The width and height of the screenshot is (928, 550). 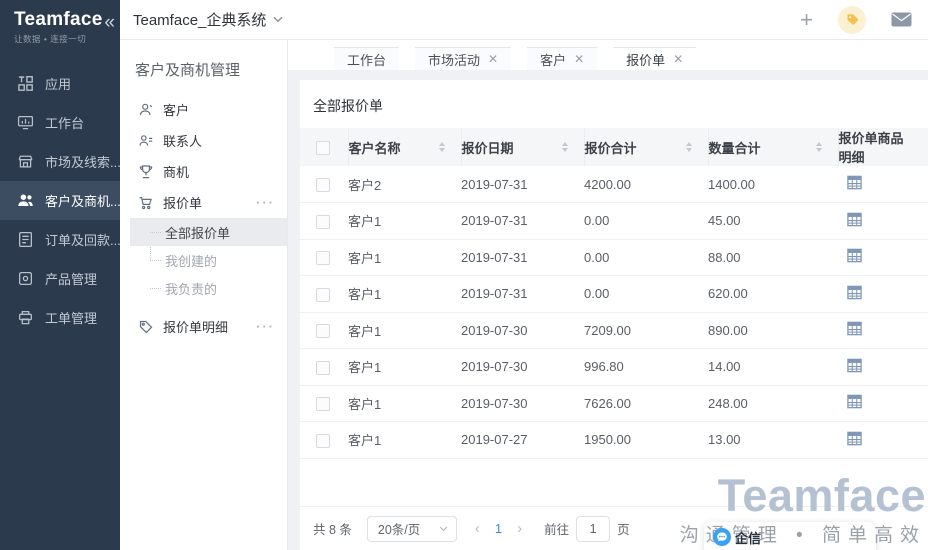 What do you see at coordinates (454, 60) in the screenshot?
I see `tab-label: 市场活动` at bounding box center [454, 60].